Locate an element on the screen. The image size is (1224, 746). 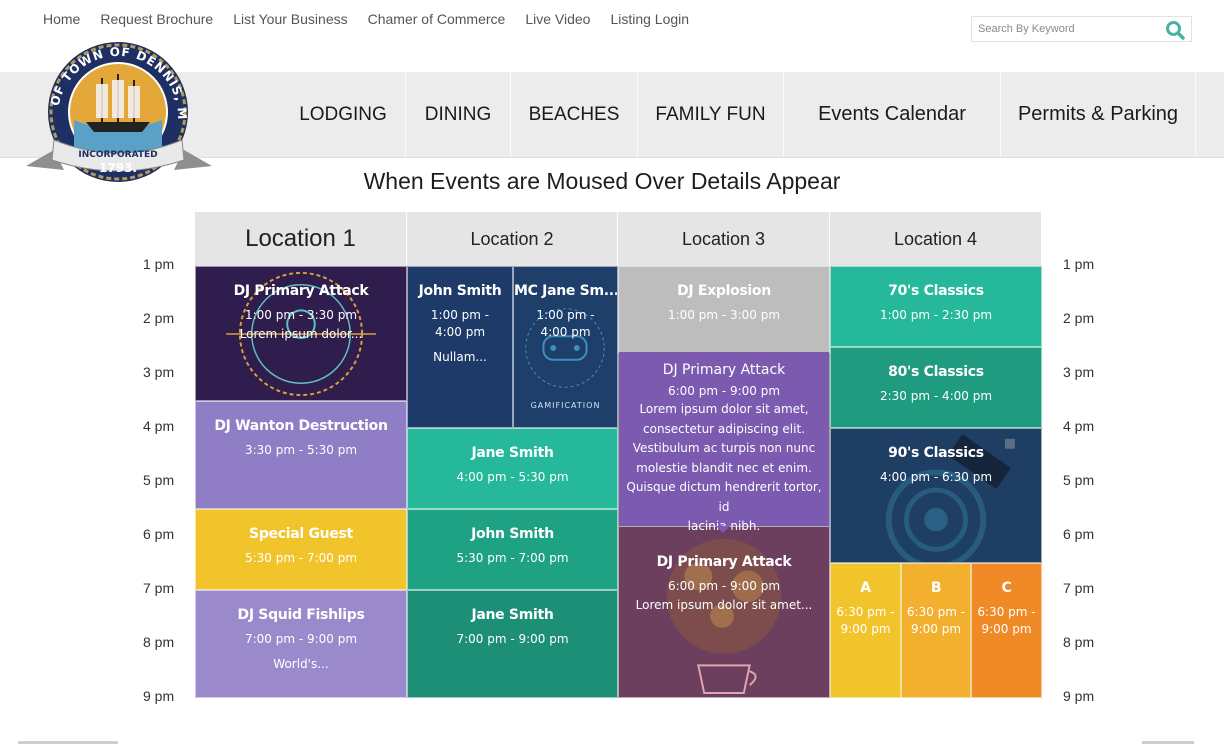
event-l2-jane-smith: Jane Smith 4:00 pm - 5:30 pm is located at coordinates (512, 468).